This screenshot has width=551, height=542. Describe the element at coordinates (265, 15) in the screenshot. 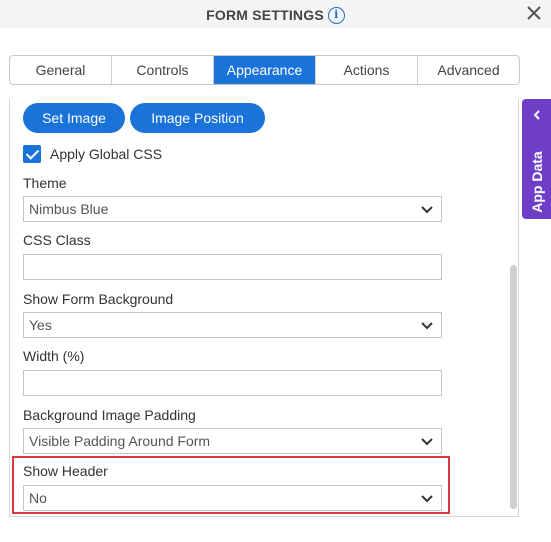

I see `dialog-title-text: FORM SETTINGS` at that location.